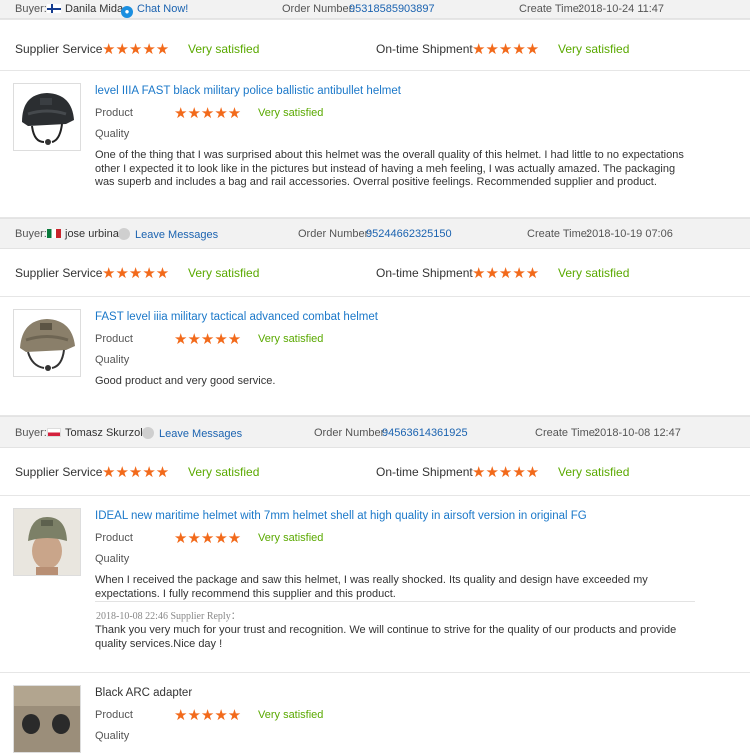 This screenshot has height=755, width=750. Describe the element at coordinates (96, 433) in the screenshot. I see `buyer-name: Tomasz Skurzok` at that location.